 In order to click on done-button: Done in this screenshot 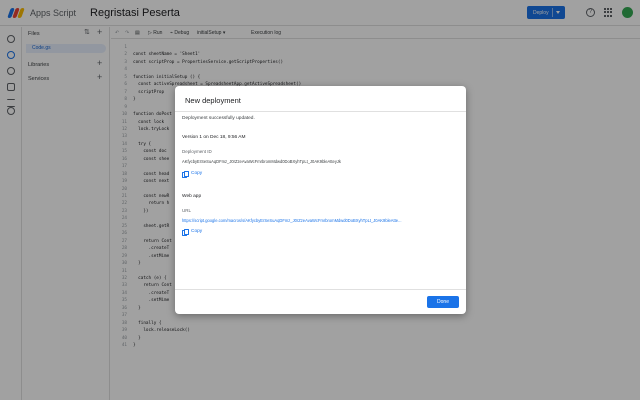, I will do `click(443, 302)`.